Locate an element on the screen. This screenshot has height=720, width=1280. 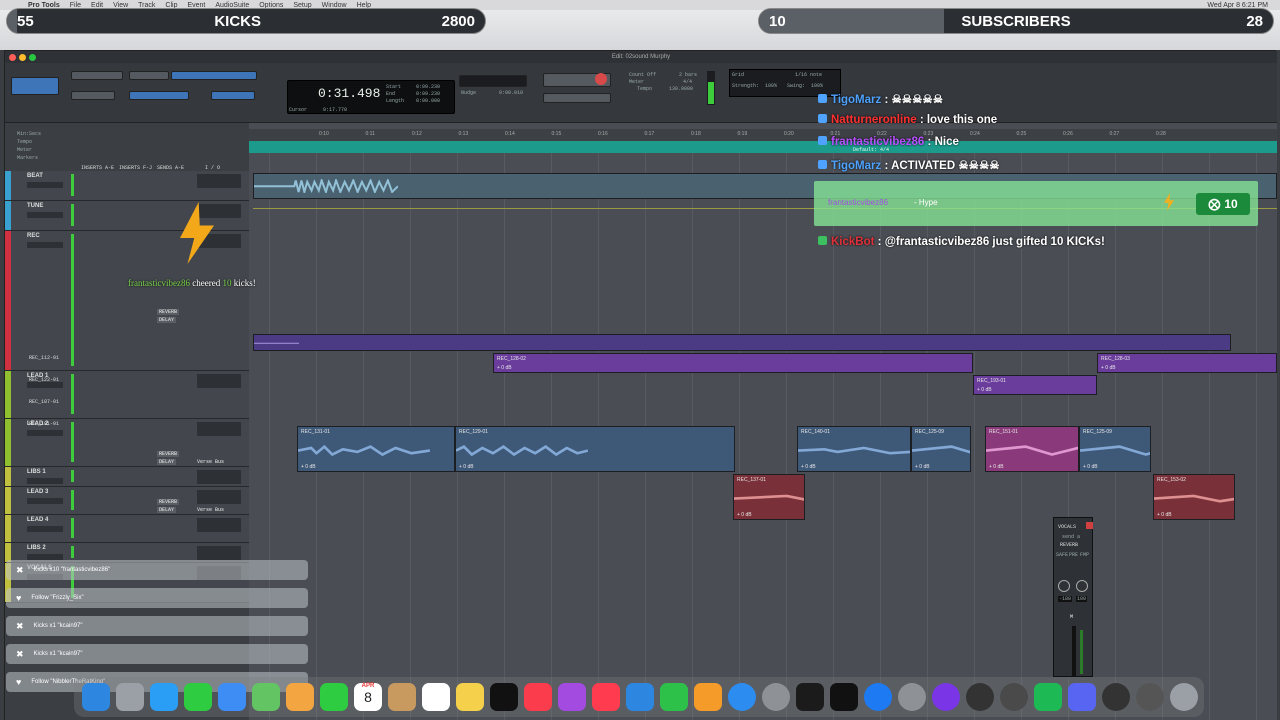
dock-ilok-icon is located at coordinates (844, 697).